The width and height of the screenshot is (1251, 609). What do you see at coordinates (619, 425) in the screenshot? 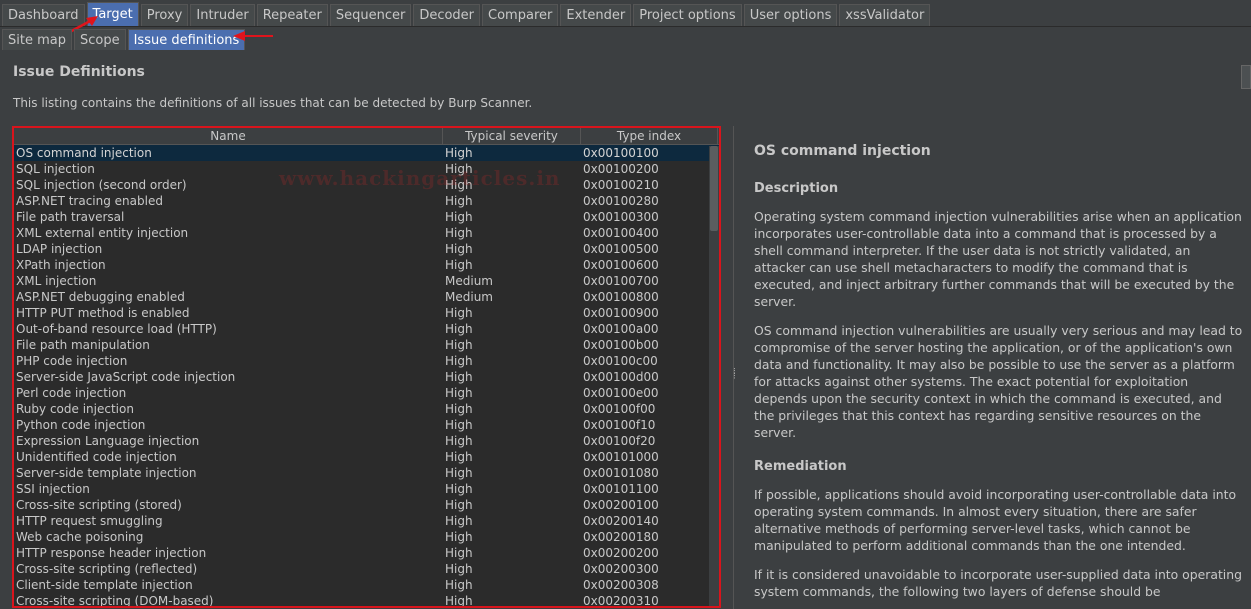
I see `cell-type-index: 0x00100f10` at bounding box center [619, 425].